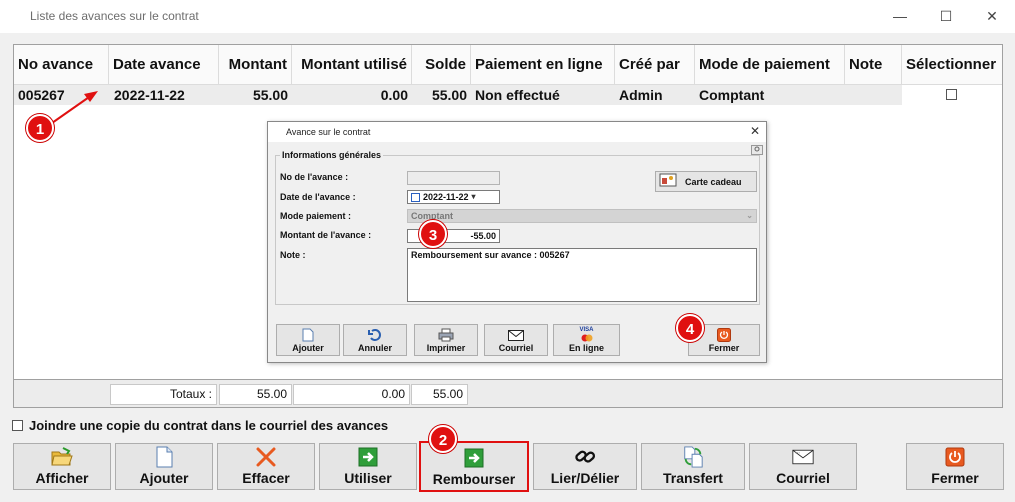  I want to click on step-badge-2: 2, so click(443, 439).